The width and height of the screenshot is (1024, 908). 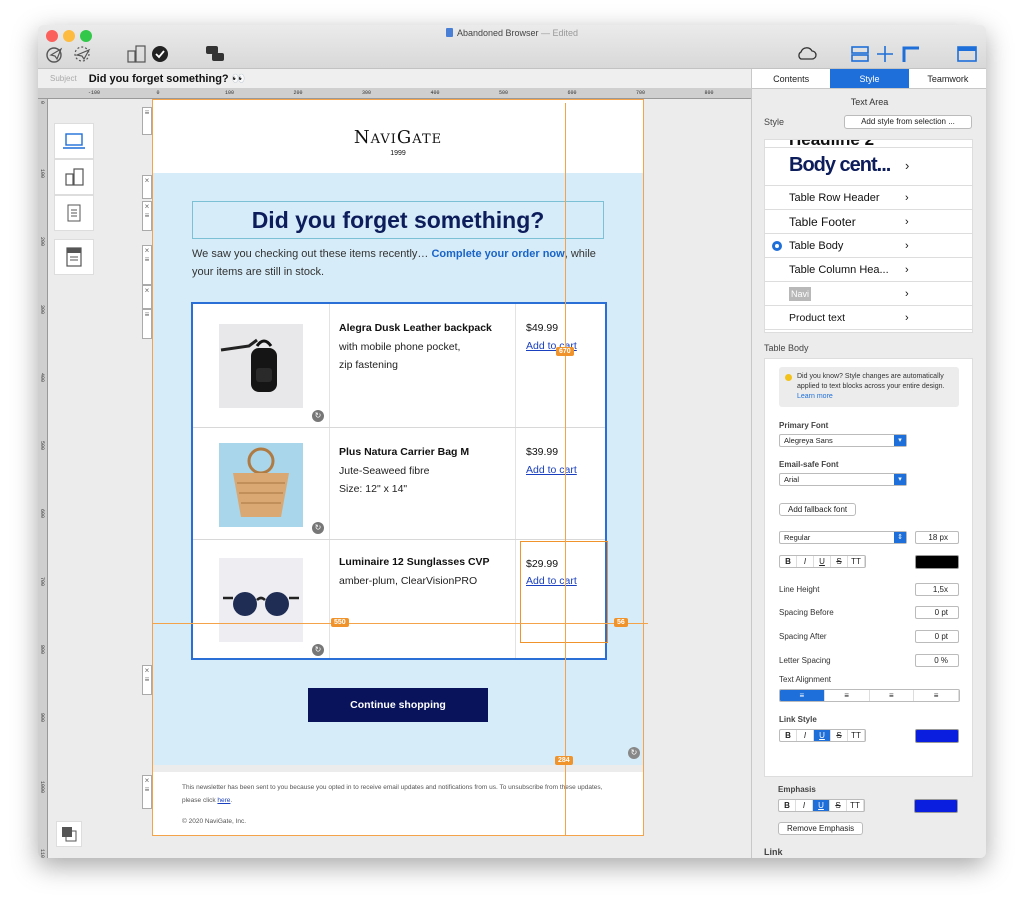 What do you see at coordinates (937, 537) in the screenshot?
I see `font-size-field: 18 px` at bounding box center [937, 537].